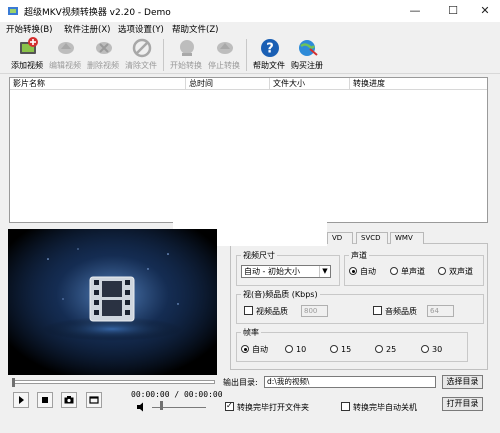 Image resolution: width=500 pixels, height=433 pixels. I want to click on channel-auto-radio: 自动, so click(362, 272).